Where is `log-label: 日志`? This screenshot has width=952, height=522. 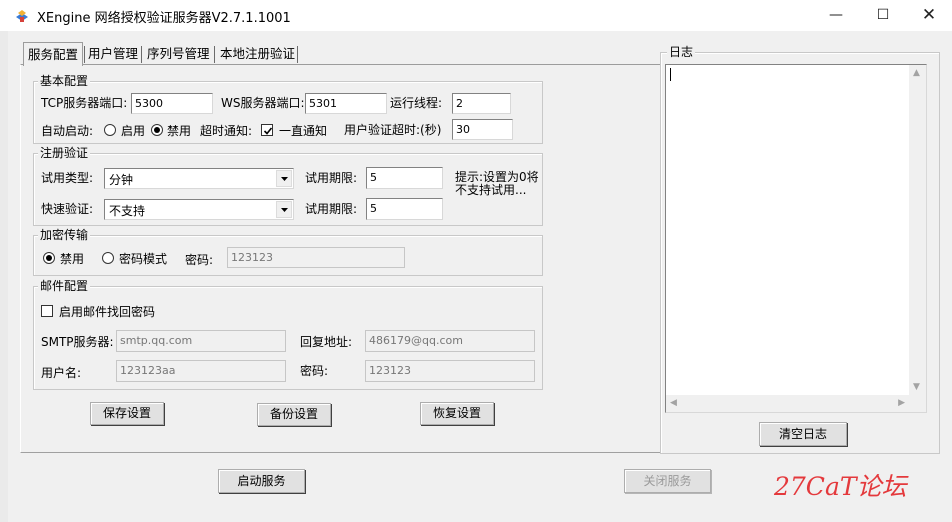
log-label: 日志 is located at coordinates (681, 52).